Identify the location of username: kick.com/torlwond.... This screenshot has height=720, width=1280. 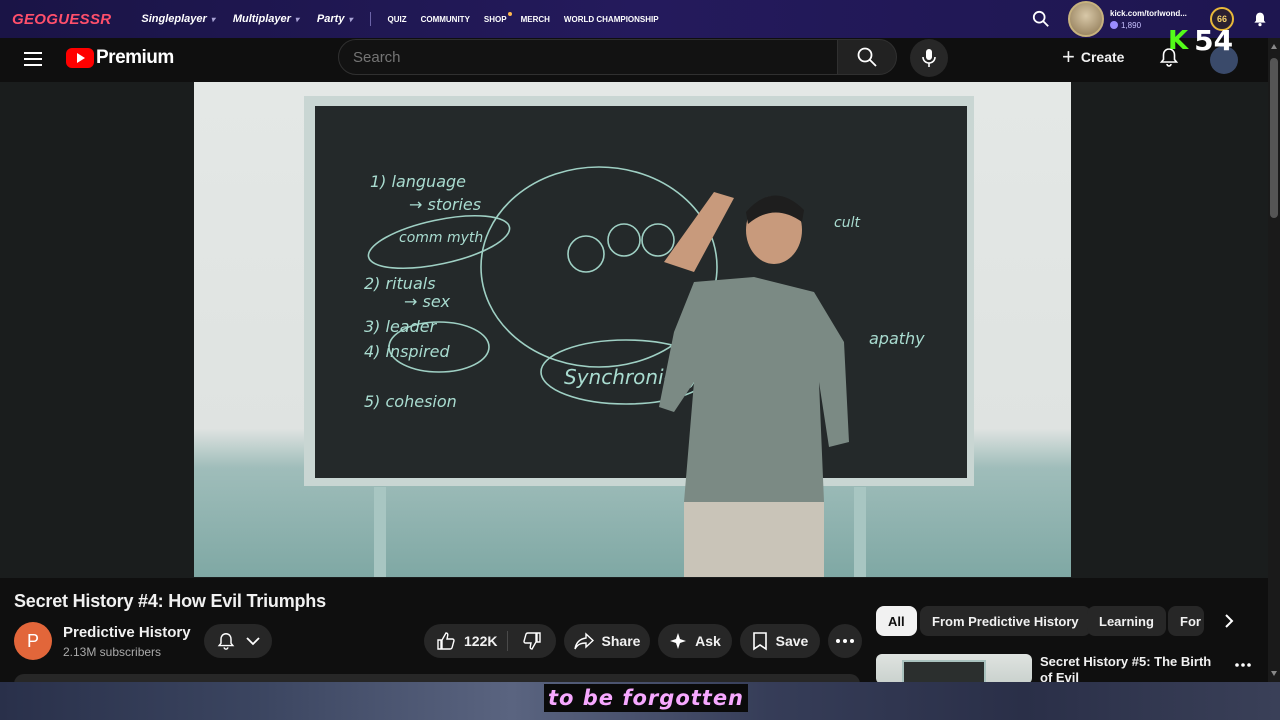
(1148, 13).